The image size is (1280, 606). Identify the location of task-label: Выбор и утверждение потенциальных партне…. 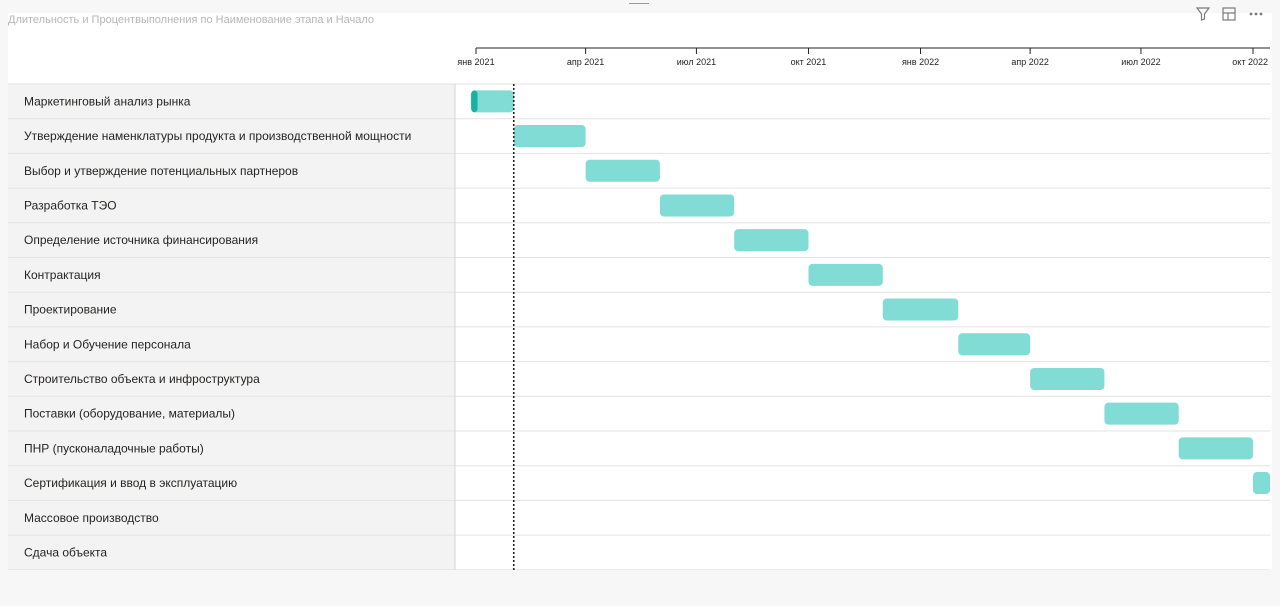
(161, 171).